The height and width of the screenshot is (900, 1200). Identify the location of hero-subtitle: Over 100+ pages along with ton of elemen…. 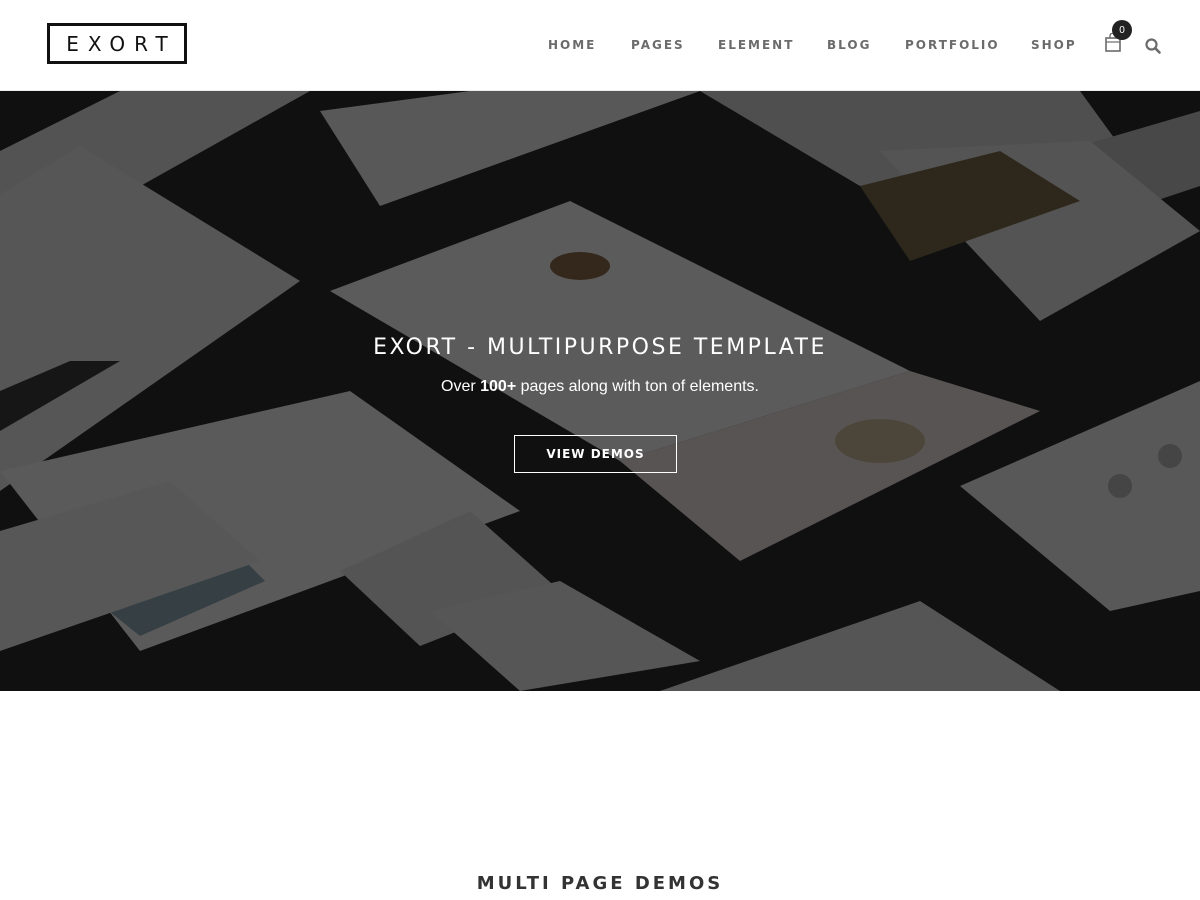
(600, 387).